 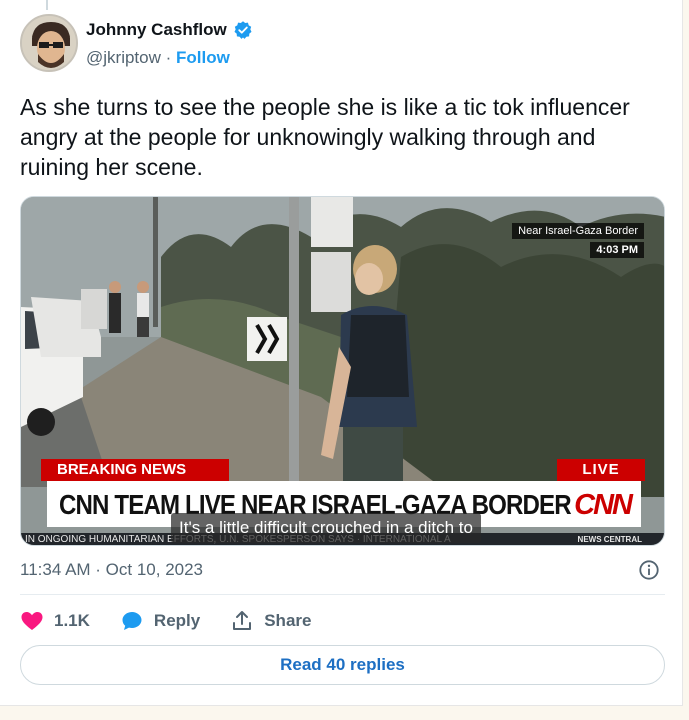 What do you see at coordinates (578, 239) in the screenshot?
I see `location-overlay: Near Israel-Gaza Border 4:03 PM` at bounding box center [578, 239].